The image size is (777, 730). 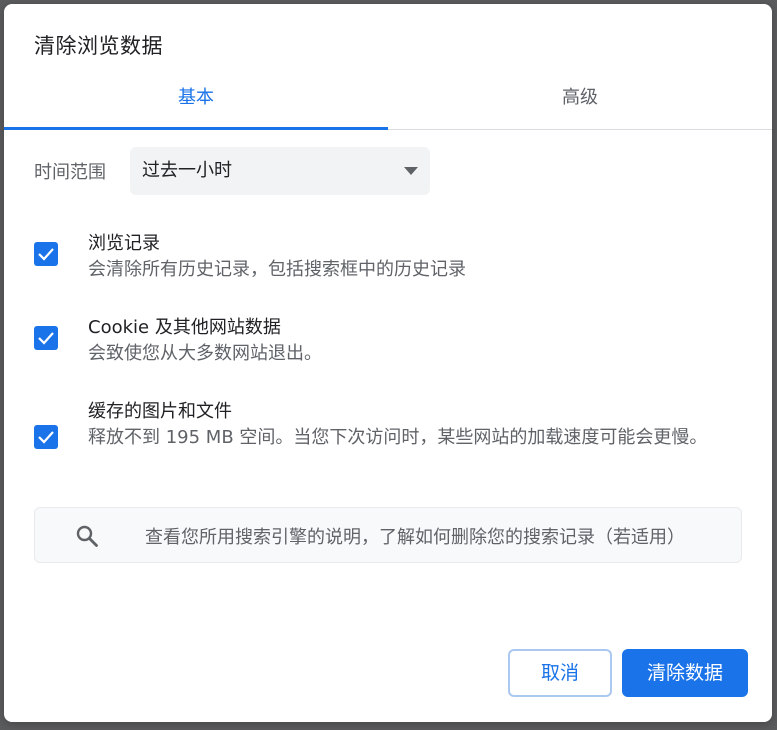 What do you see at coordinates (124, 243) in the screenshot?
I see `item-title-browsing-history: 浏览记录` at bounding box center [124, 243].